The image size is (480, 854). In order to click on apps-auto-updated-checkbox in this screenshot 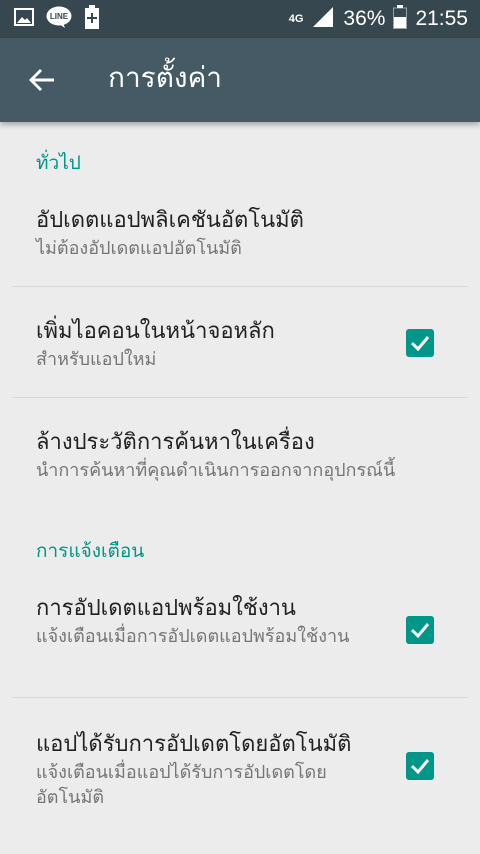, I will do `click(420, 766)`.